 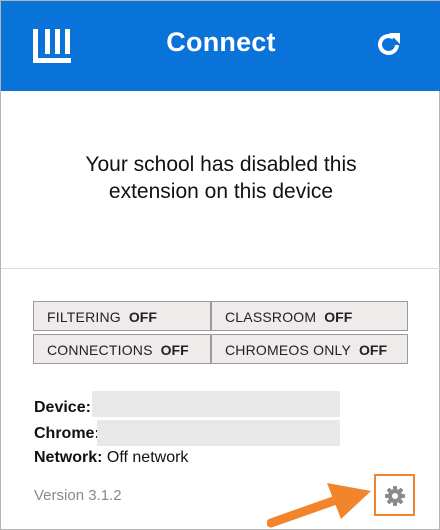 What do you see at coordinates (68, 457) in the screenshot?
I see `network-label: Network:` at bounding box center [68, 457].